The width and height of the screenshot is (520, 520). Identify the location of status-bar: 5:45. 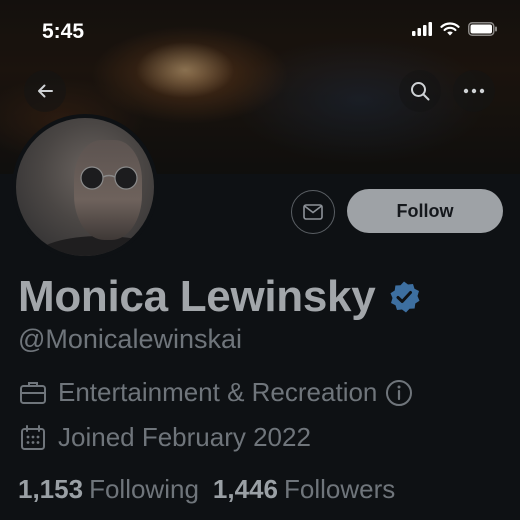
(260, 30).